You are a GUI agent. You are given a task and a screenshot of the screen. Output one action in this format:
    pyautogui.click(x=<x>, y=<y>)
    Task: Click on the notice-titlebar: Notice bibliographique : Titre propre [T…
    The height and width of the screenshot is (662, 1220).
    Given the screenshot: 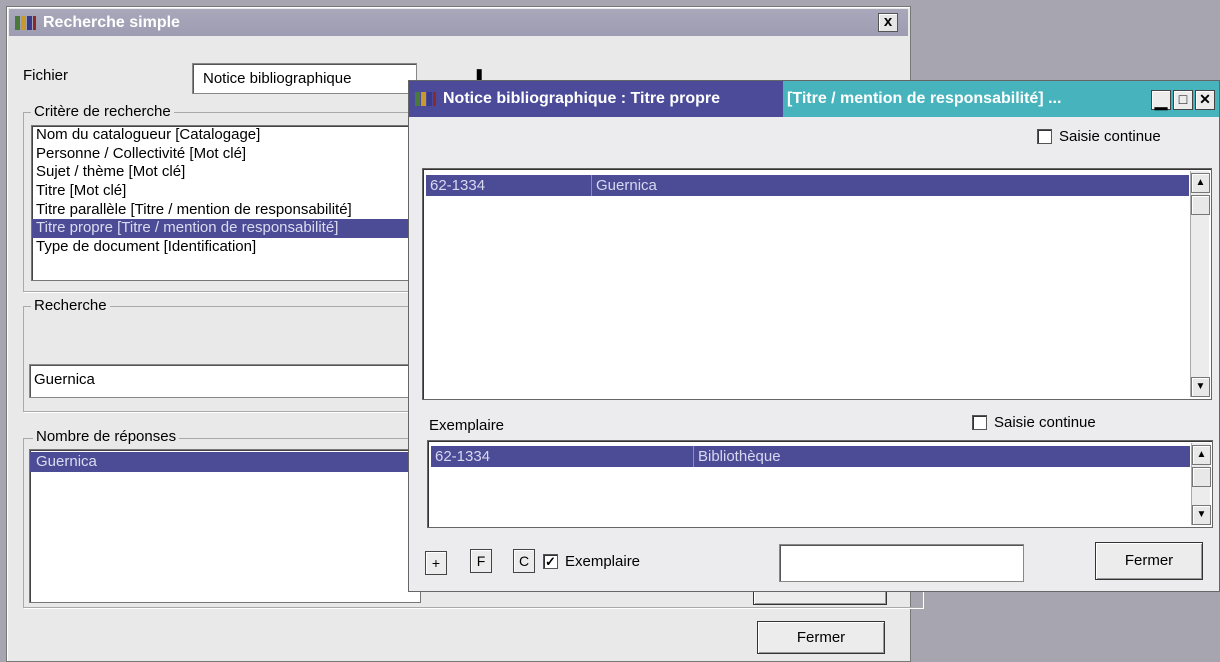 What is the action you would take?
    pyautogui.click(x=814, y=99)
    